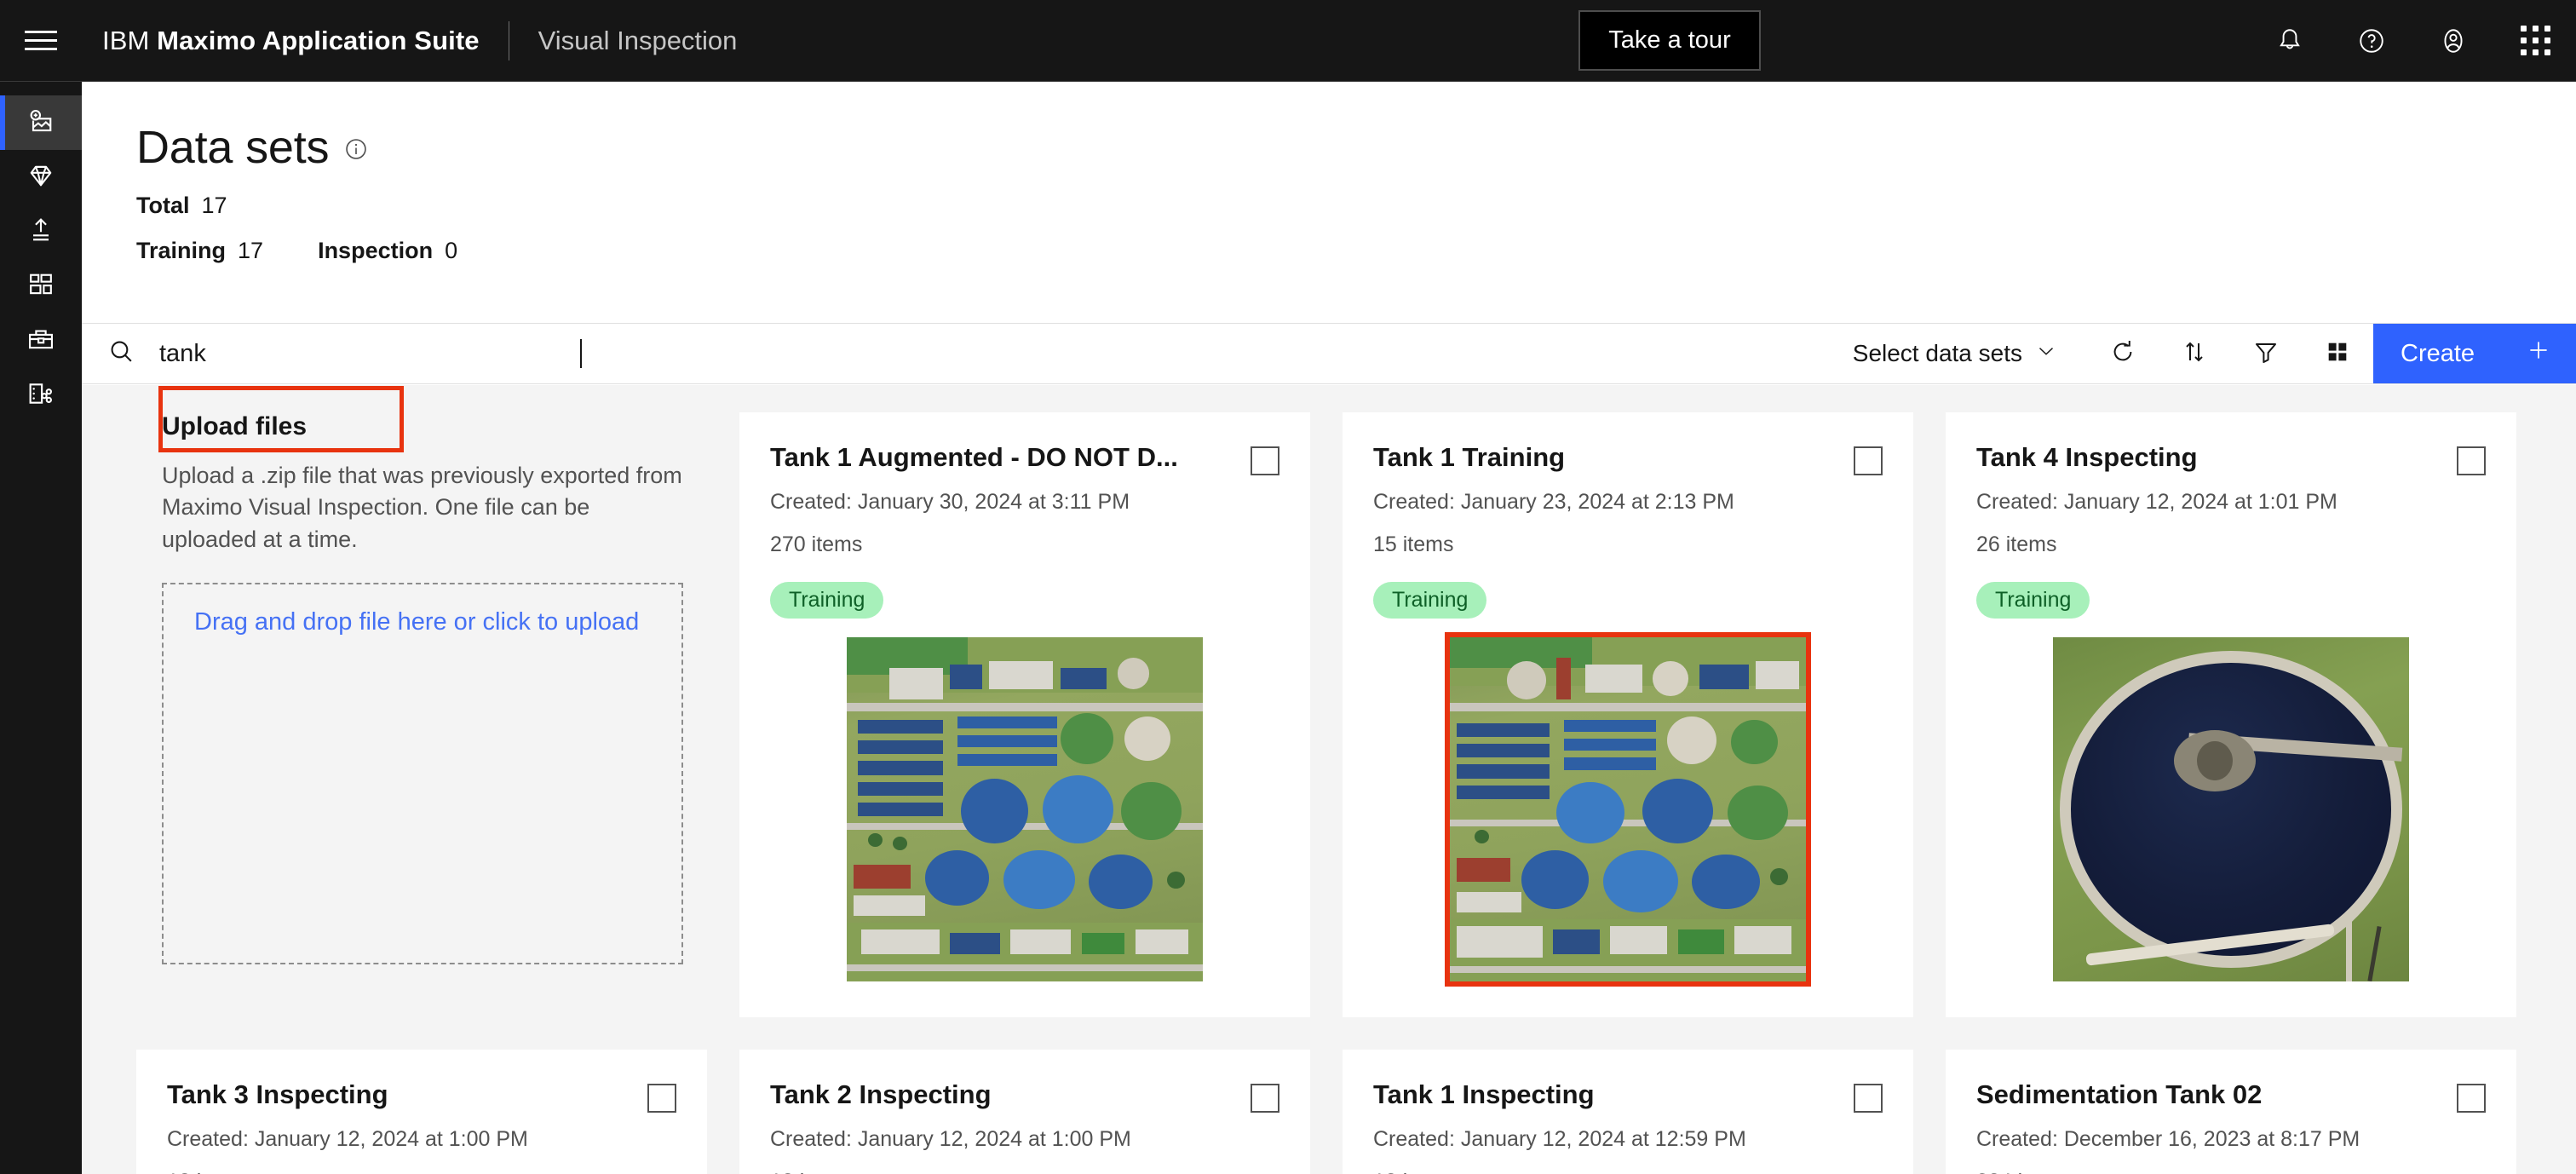 This screenshot has height=1174, width=2576. I want to click on toolbox-icon, so click(41, 341).